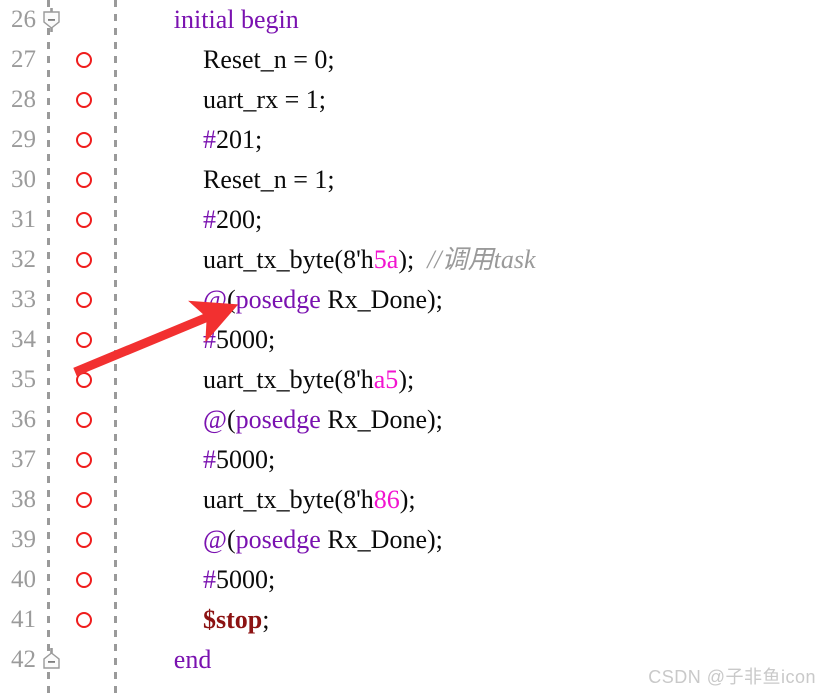 The height and width of the screenshot is (697, 830). Describe the element at coordinates (51, 660) in the screenshot. I see `fold-collapse-up-icon` at that location.